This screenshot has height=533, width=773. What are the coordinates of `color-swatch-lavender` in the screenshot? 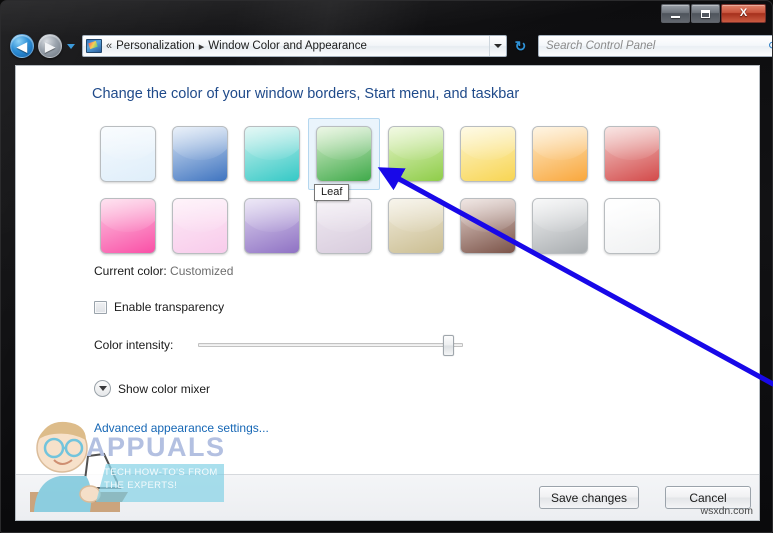 It's located at (344, 226).